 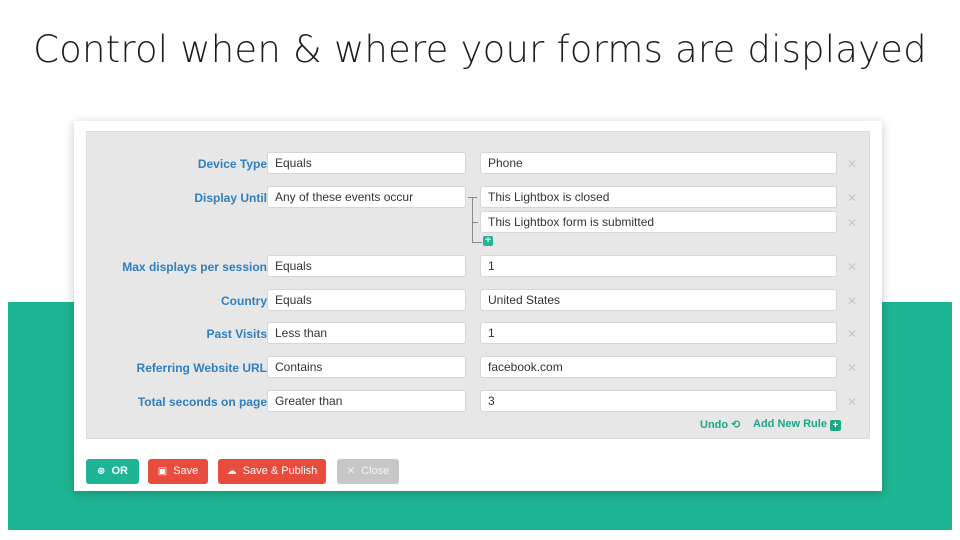 I want to click on undo-label: Undo, so click(x=714, y=425).